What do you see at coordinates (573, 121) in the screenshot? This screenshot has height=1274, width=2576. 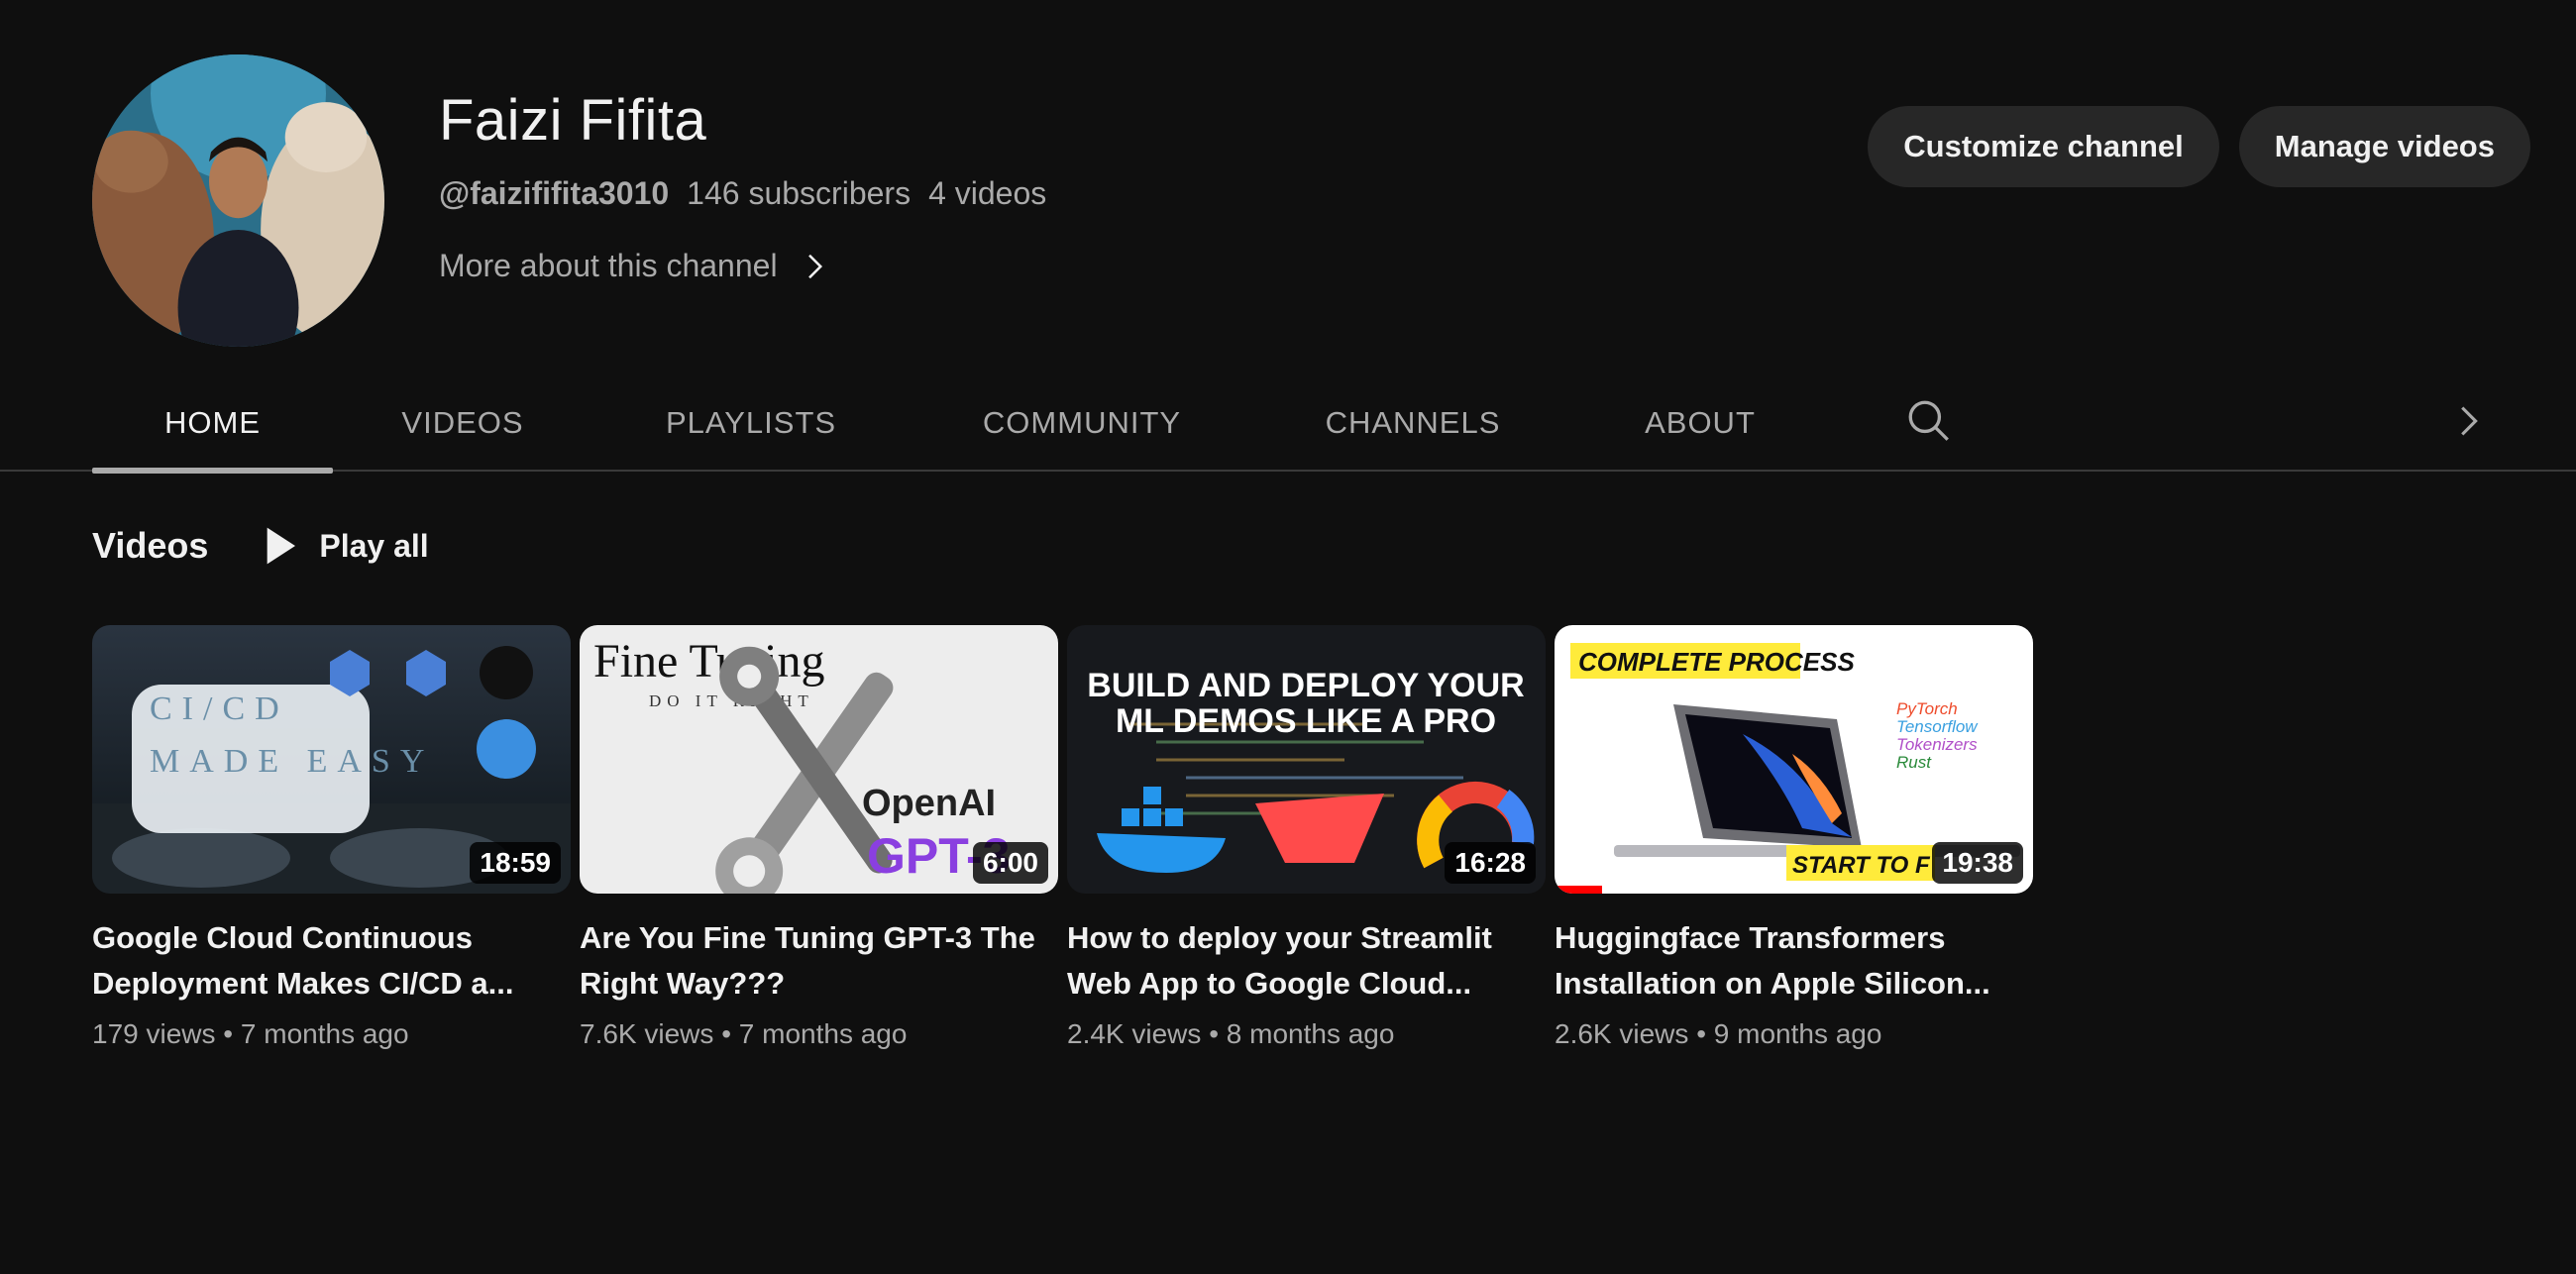 I see `channel-name: Faizi Fifita` at bounding box center [573, 121].